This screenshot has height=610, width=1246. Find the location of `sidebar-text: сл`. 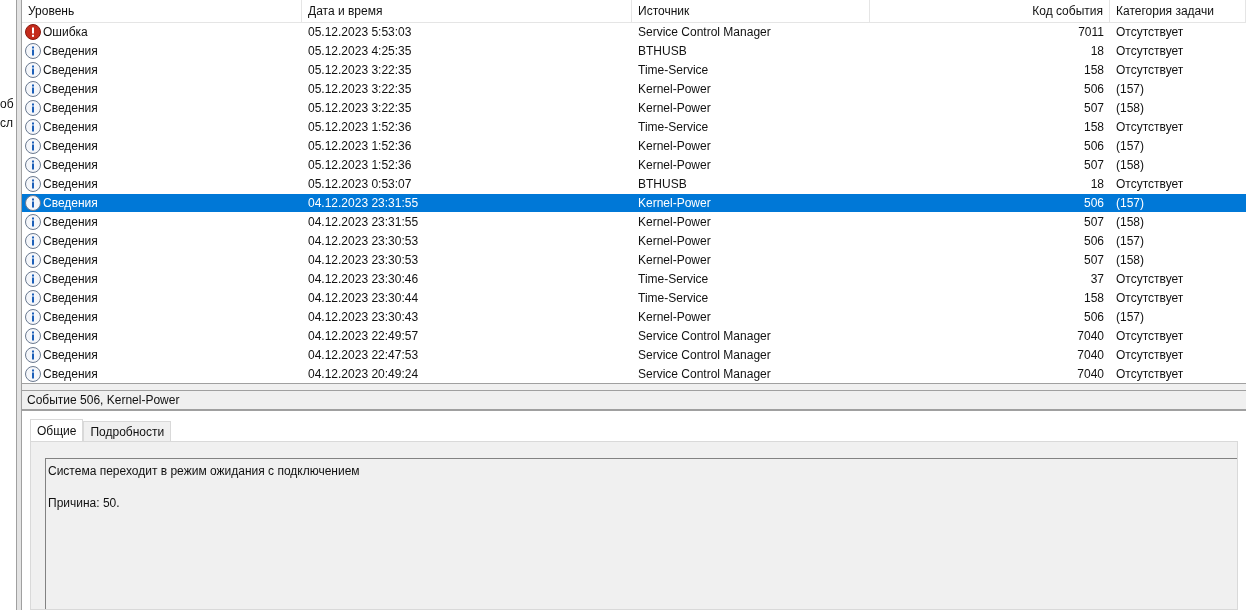

sidebar-text: сл is located at coordinates (7, 123).